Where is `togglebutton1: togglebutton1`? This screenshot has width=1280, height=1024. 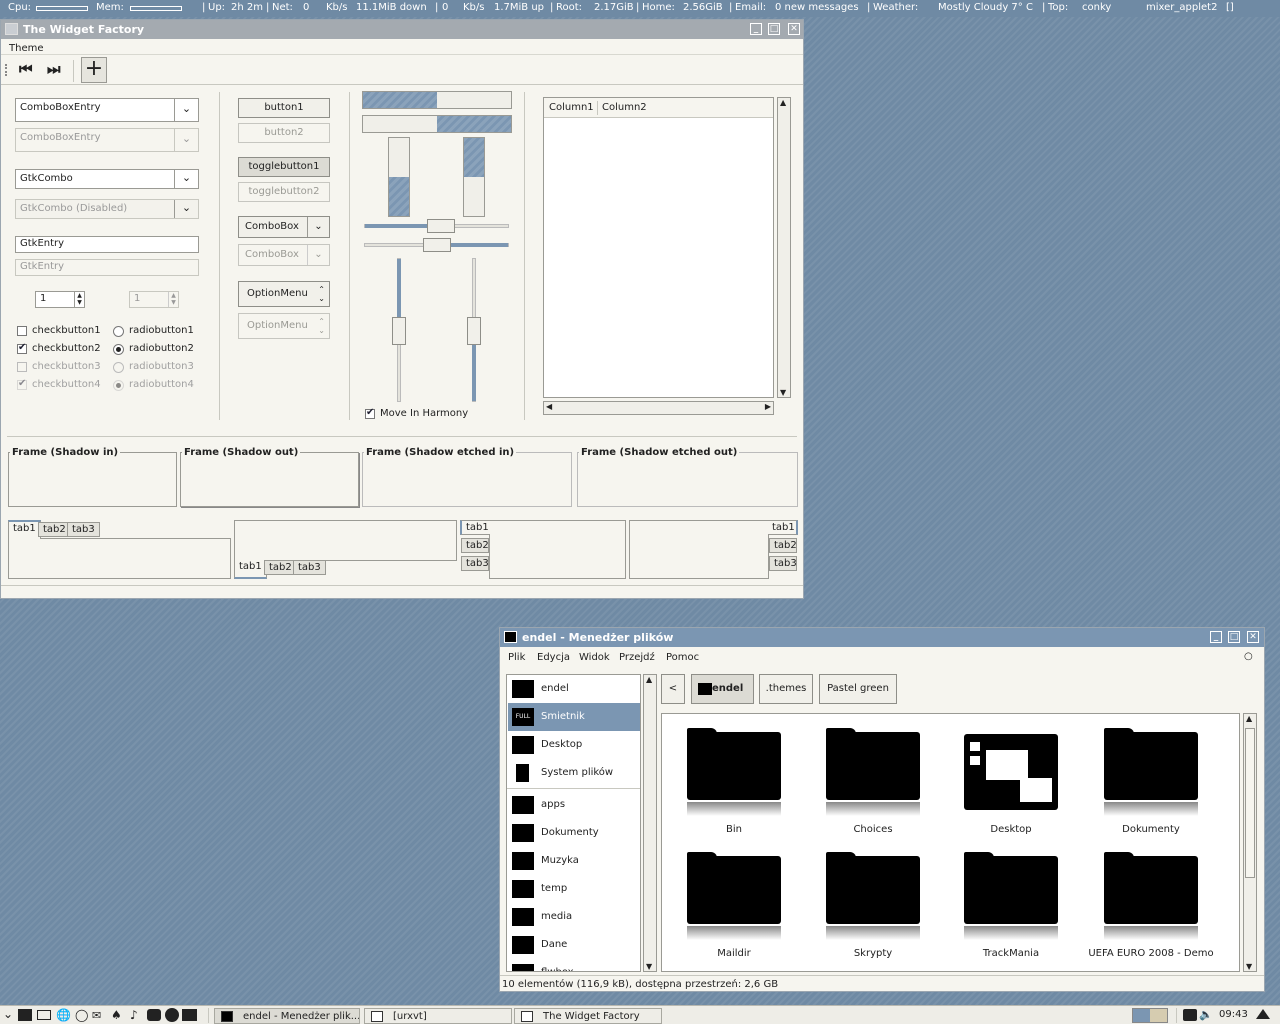 togglebutton1: togglebutton1 is located at coordinates (284, 167).